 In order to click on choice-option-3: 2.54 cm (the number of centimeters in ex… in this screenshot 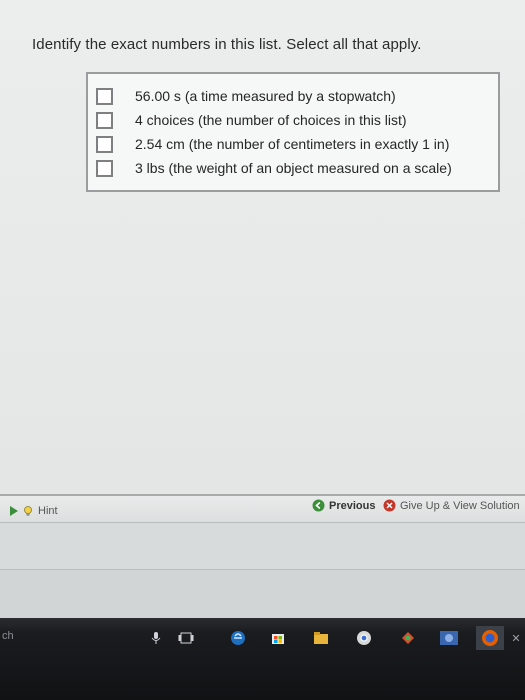, I will do `click(296, 144)`.